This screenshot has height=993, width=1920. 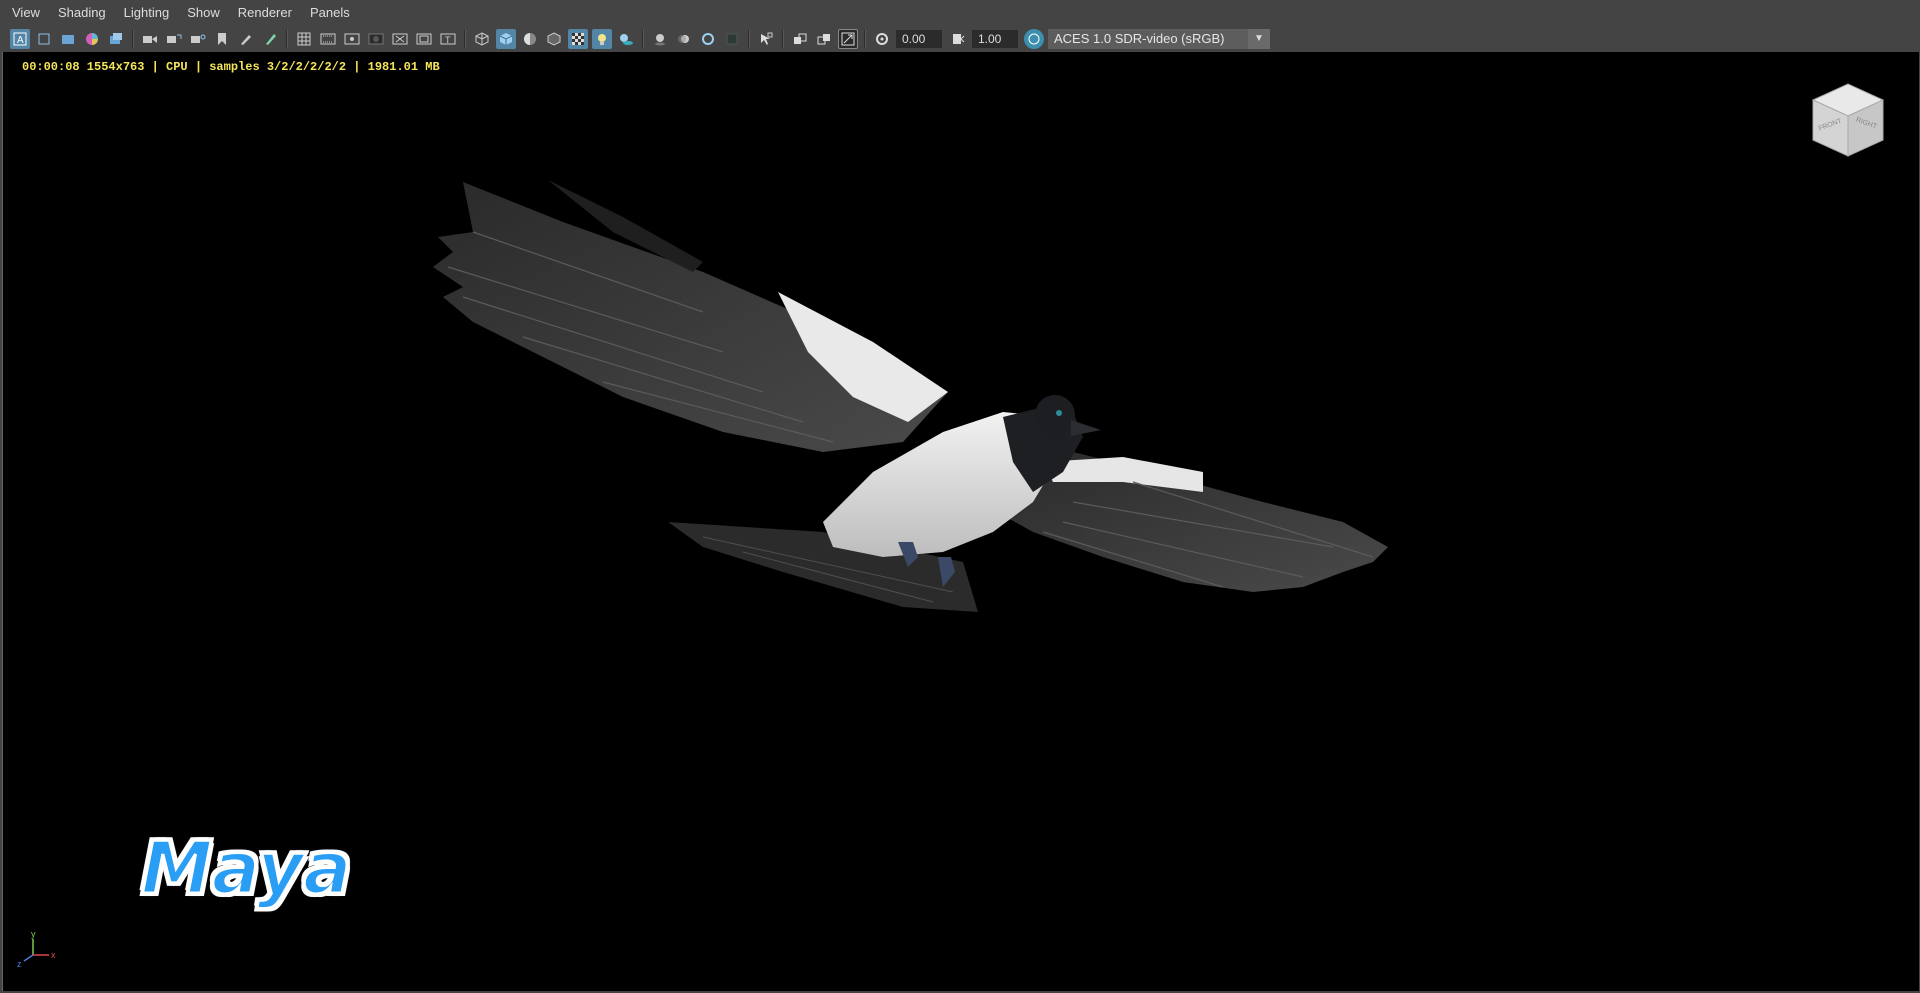 What do you see at coordinates (882, 39) in the screenshot?
I see `exposure-icon` at bounding box center [882, 39].